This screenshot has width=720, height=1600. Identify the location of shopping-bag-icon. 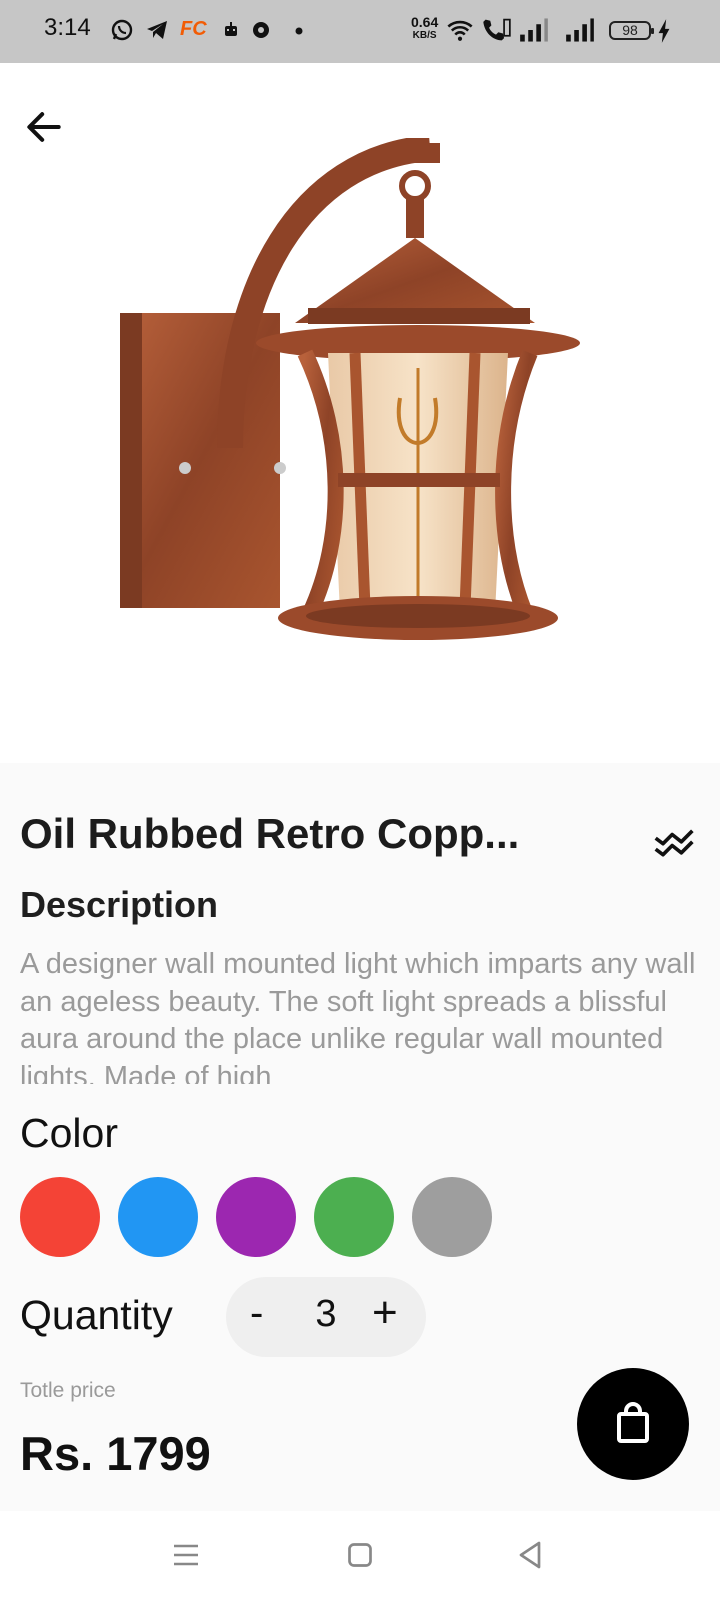
(633, 1422).